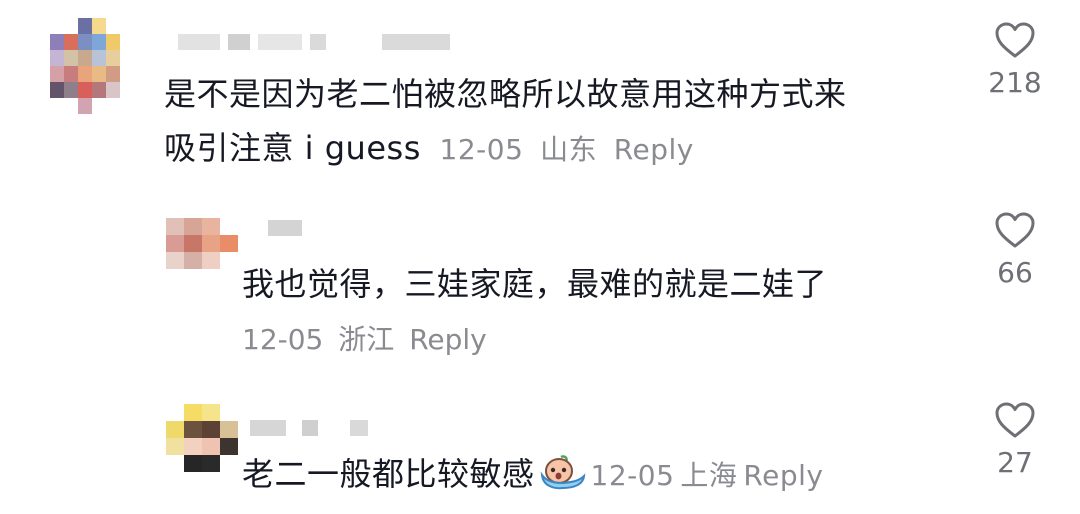 This screenshot has width=1080, height=514. I want to click on comment-1-avatar, so click(92, 66).